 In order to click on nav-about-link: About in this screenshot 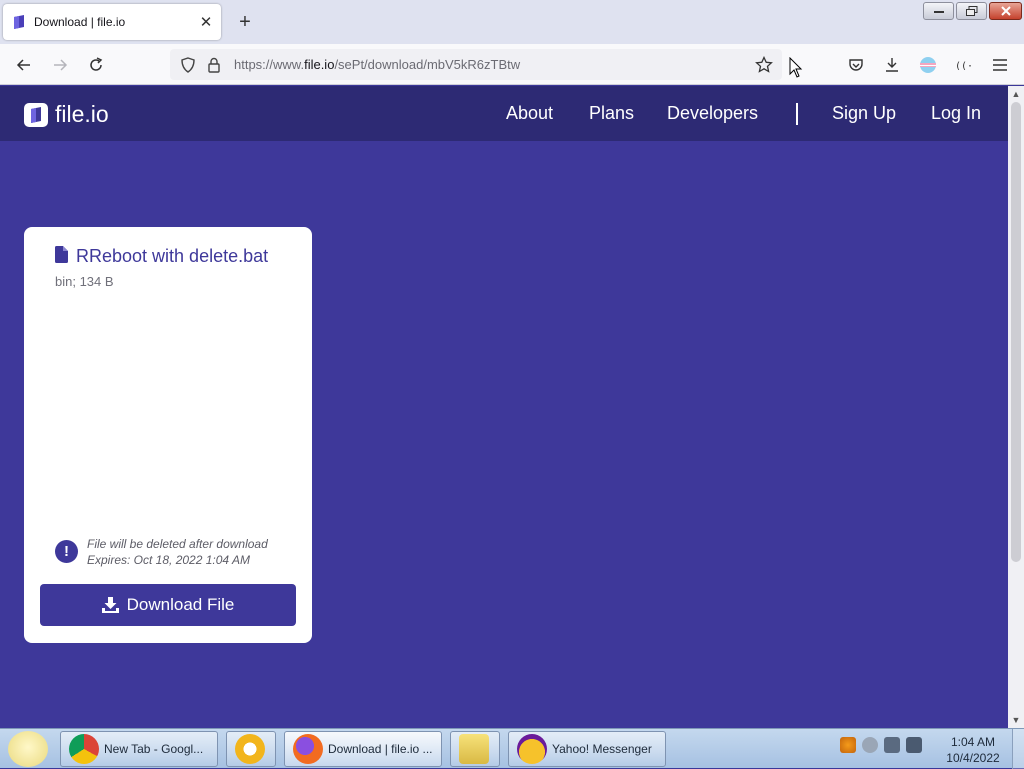, I will do `click(529, 113)`.